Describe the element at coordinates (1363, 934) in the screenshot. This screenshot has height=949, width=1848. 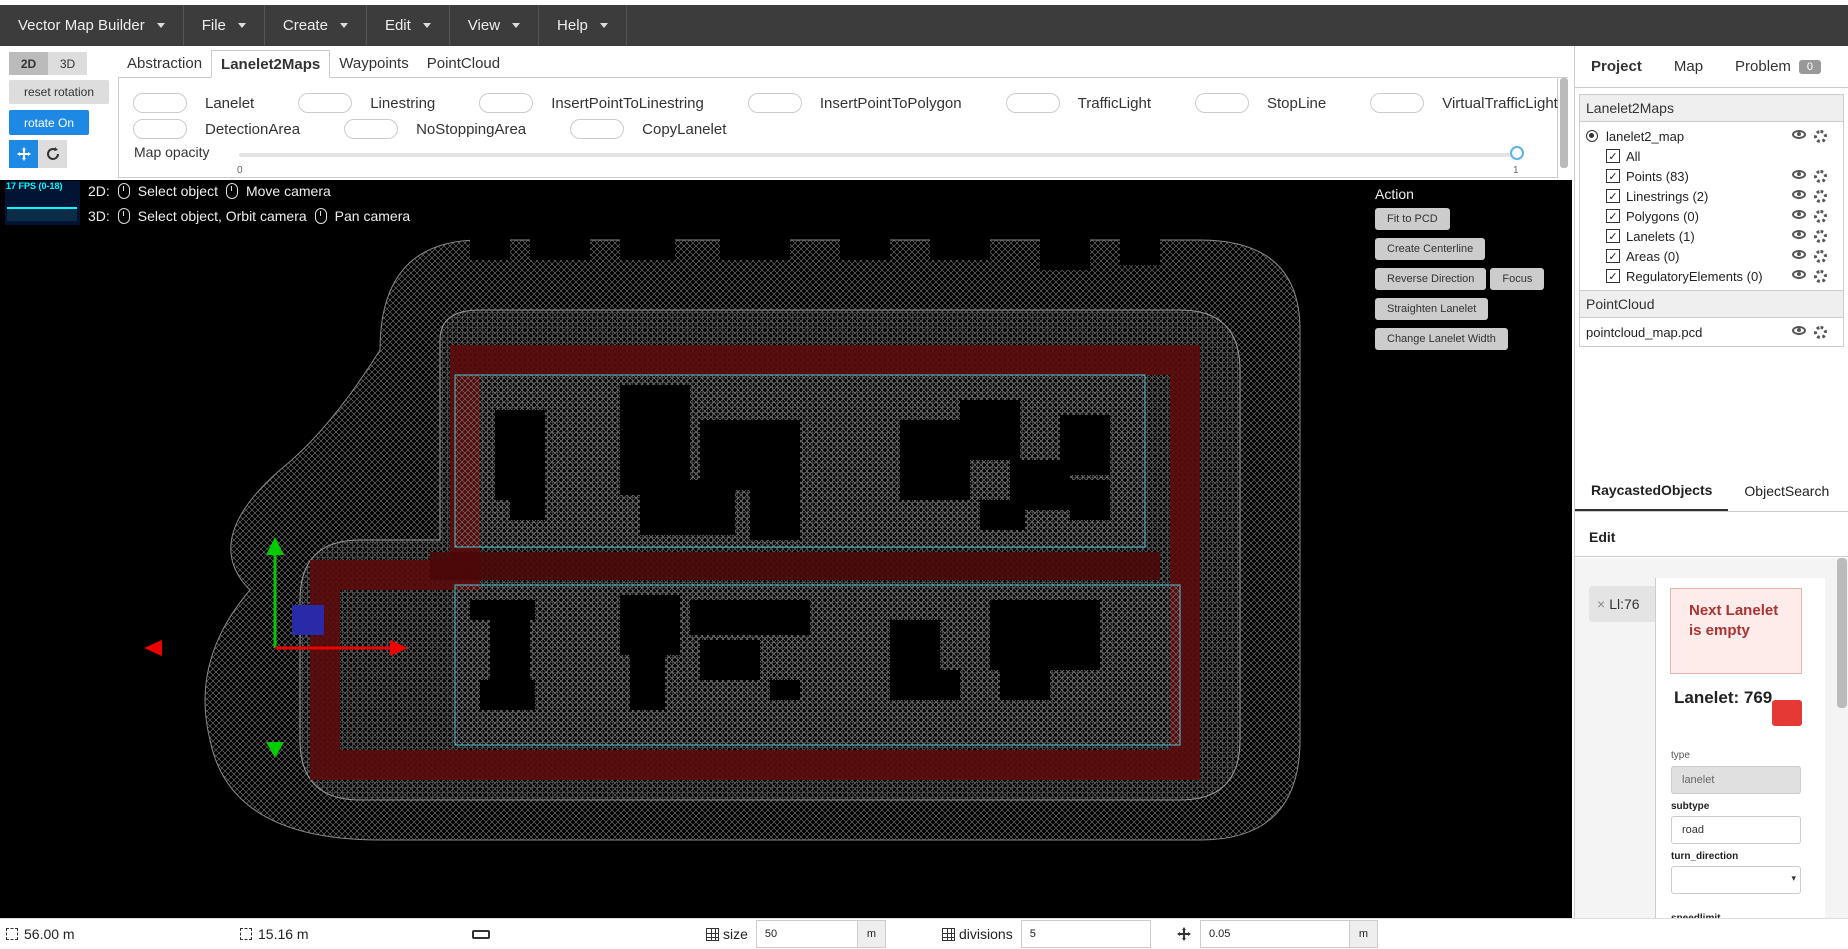
I see `step-unit: m` at that location.